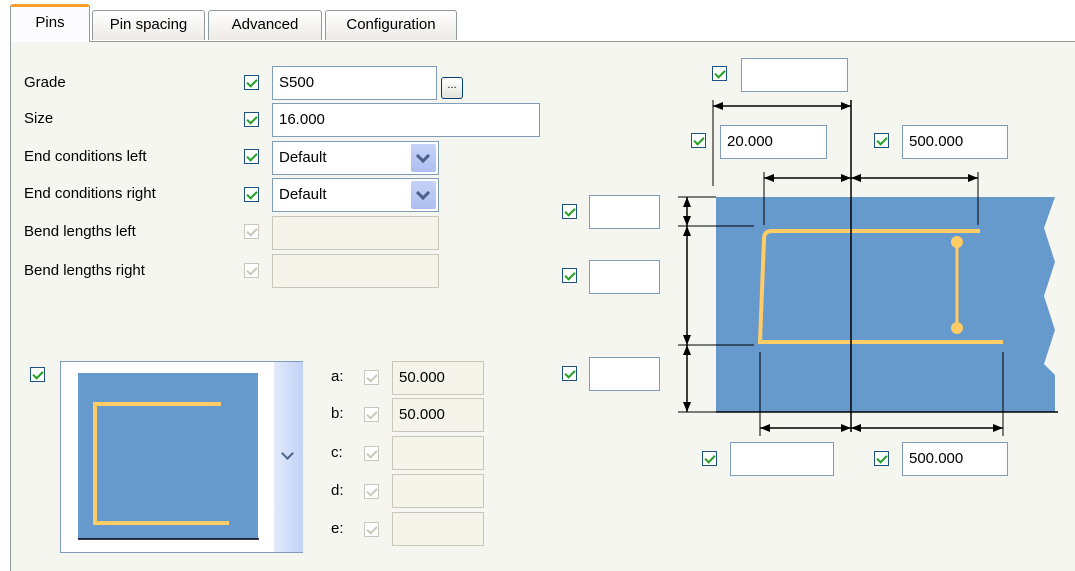 Image resolution: width=1075 pixels, height=571 pixels. I want to click on shape-dropdown-chevron-icon, so click(288, 457).